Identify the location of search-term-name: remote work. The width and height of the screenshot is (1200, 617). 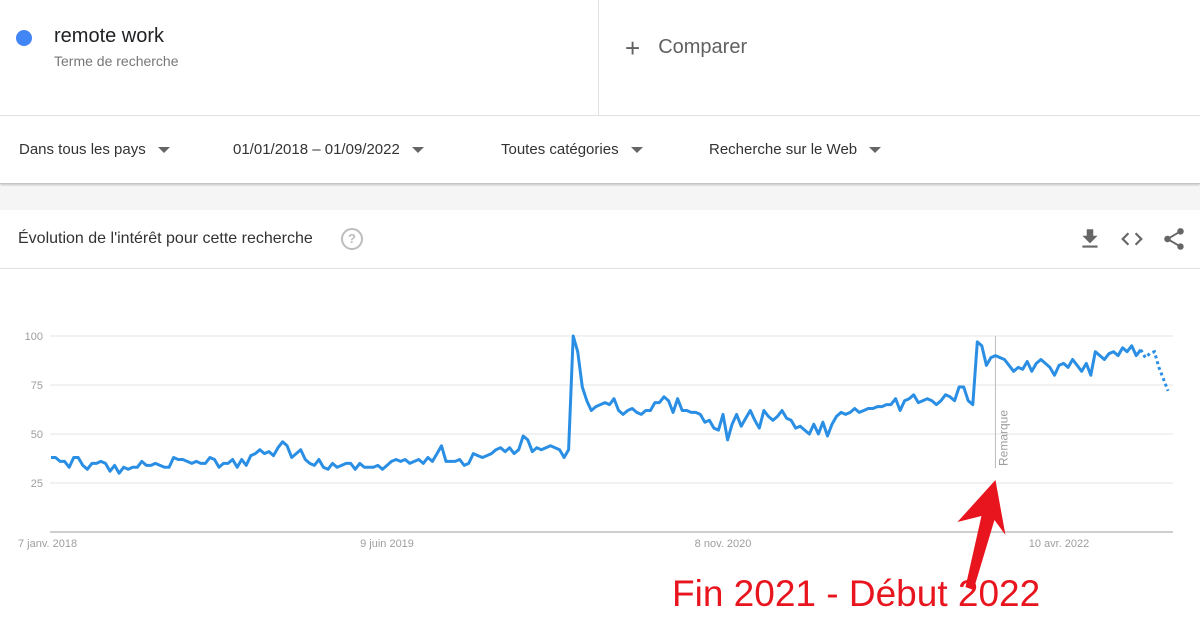
(109, 36).